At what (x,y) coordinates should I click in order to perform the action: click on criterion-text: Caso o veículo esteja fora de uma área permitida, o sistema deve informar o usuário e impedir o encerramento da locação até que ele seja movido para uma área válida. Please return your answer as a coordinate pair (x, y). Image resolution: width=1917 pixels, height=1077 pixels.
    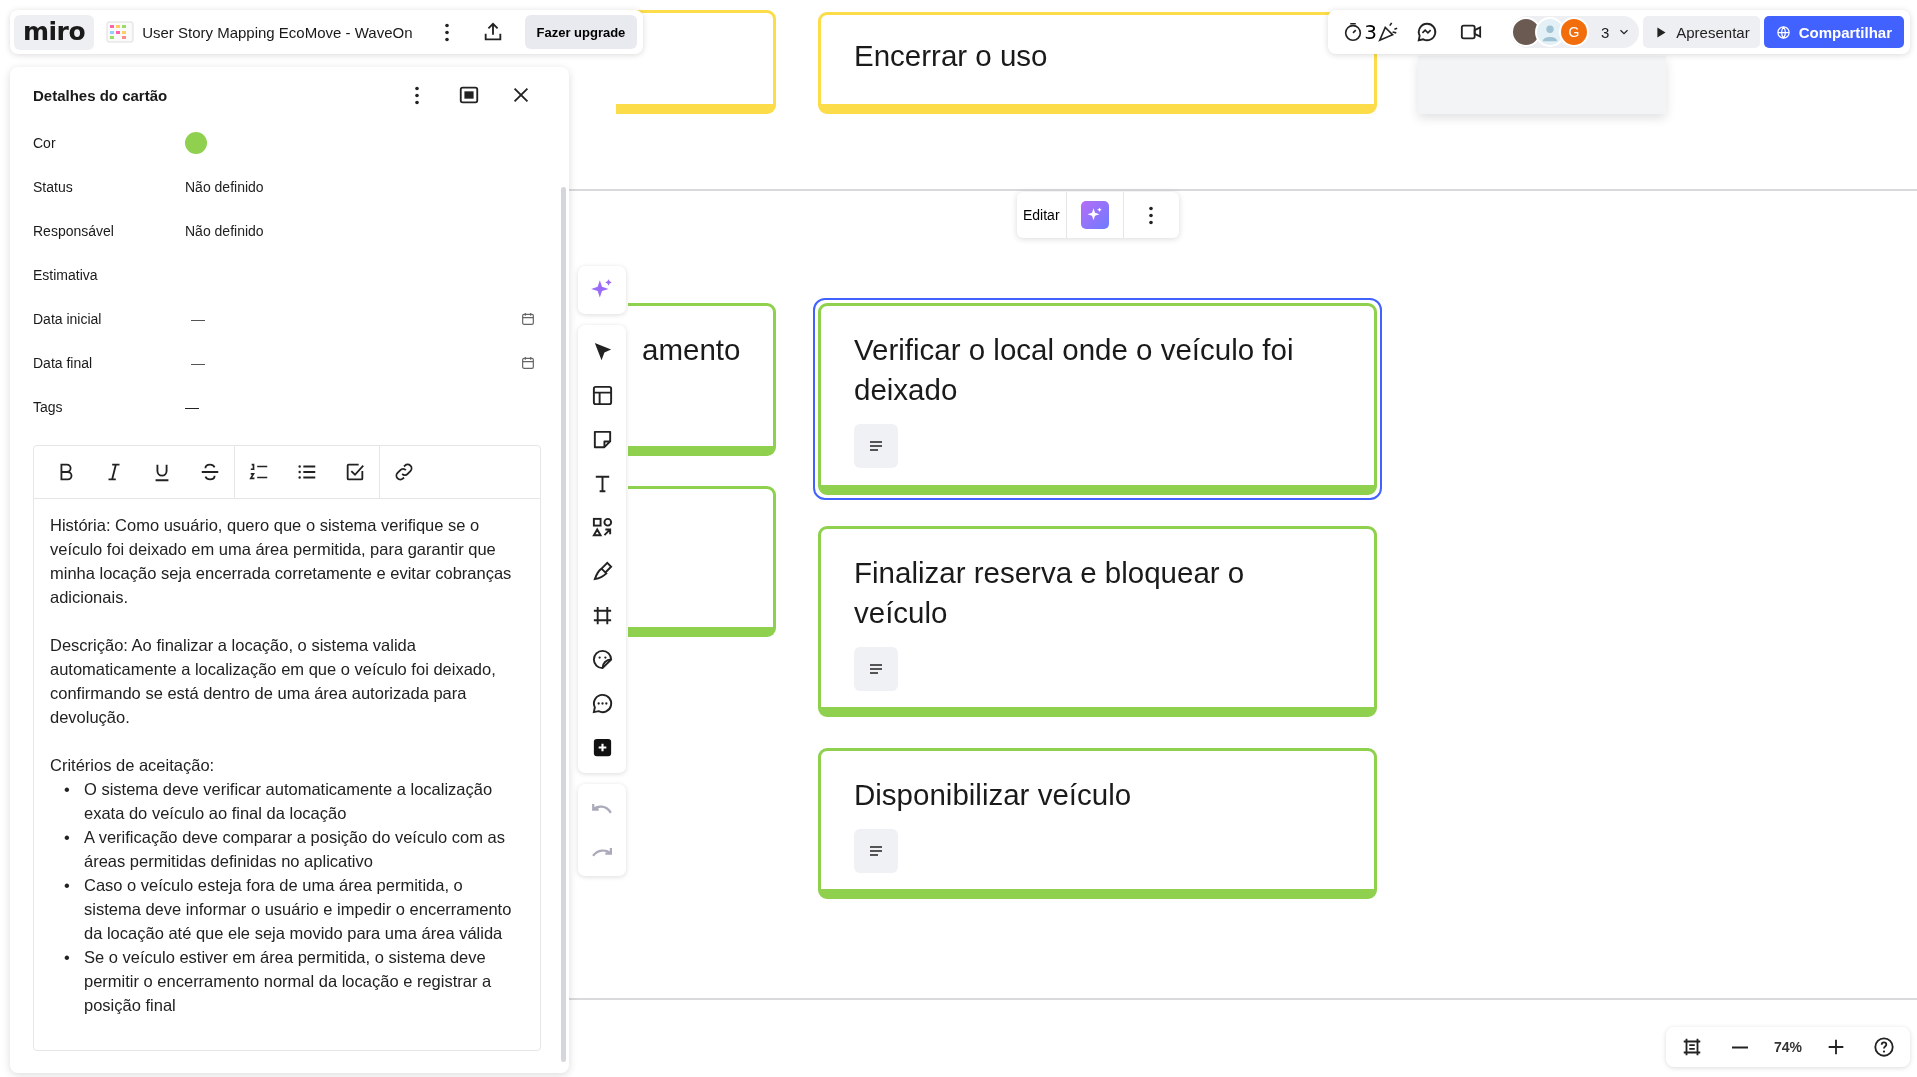
    Looking at the image, I should click on (298, 909).